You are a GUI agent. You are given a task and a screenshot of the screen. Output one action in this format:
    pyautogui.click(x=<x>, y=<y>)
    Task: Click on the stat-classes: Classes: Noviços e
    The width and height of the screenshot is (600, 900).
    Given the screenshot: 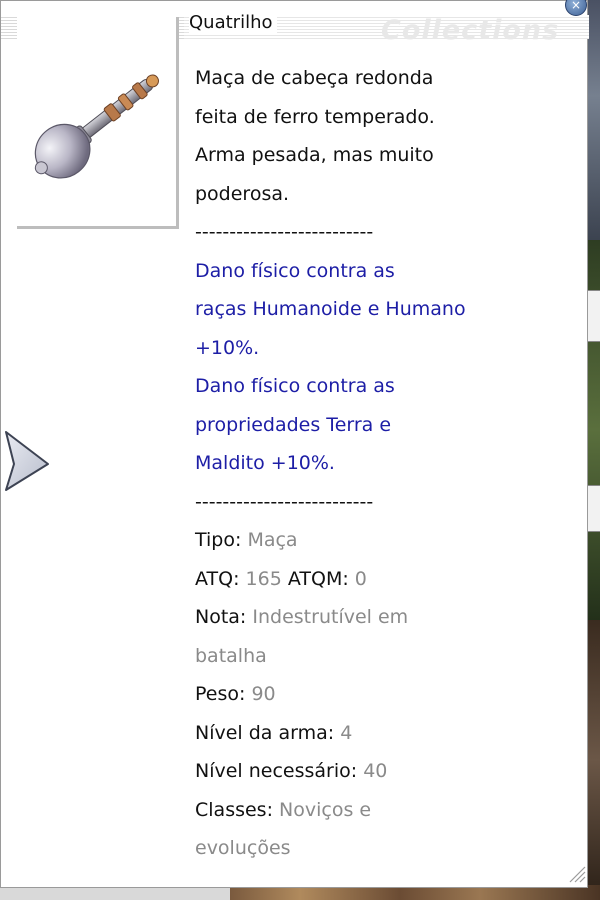 What is the action you would take?
    pyautogui.click(x=380, y=810)
    